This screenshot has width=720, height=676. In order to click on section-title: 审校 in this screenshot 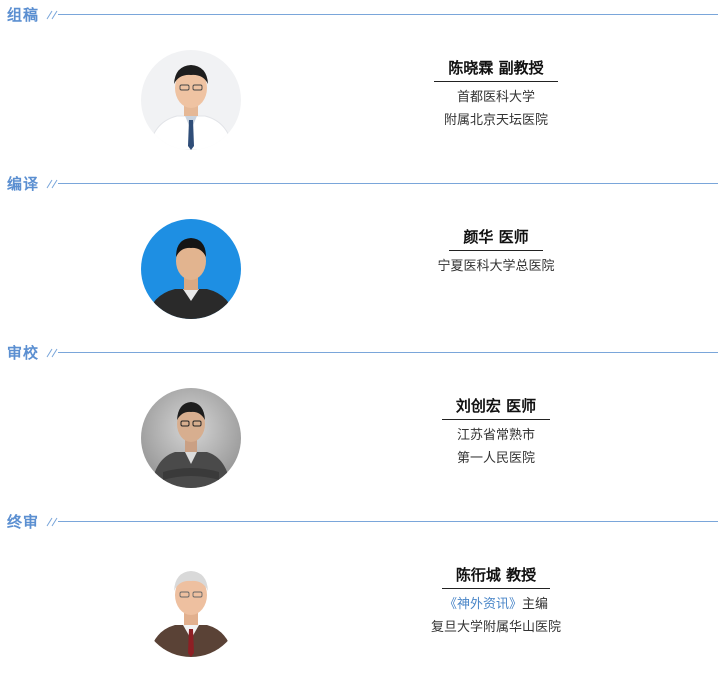, I will do `click(23, 353)`.